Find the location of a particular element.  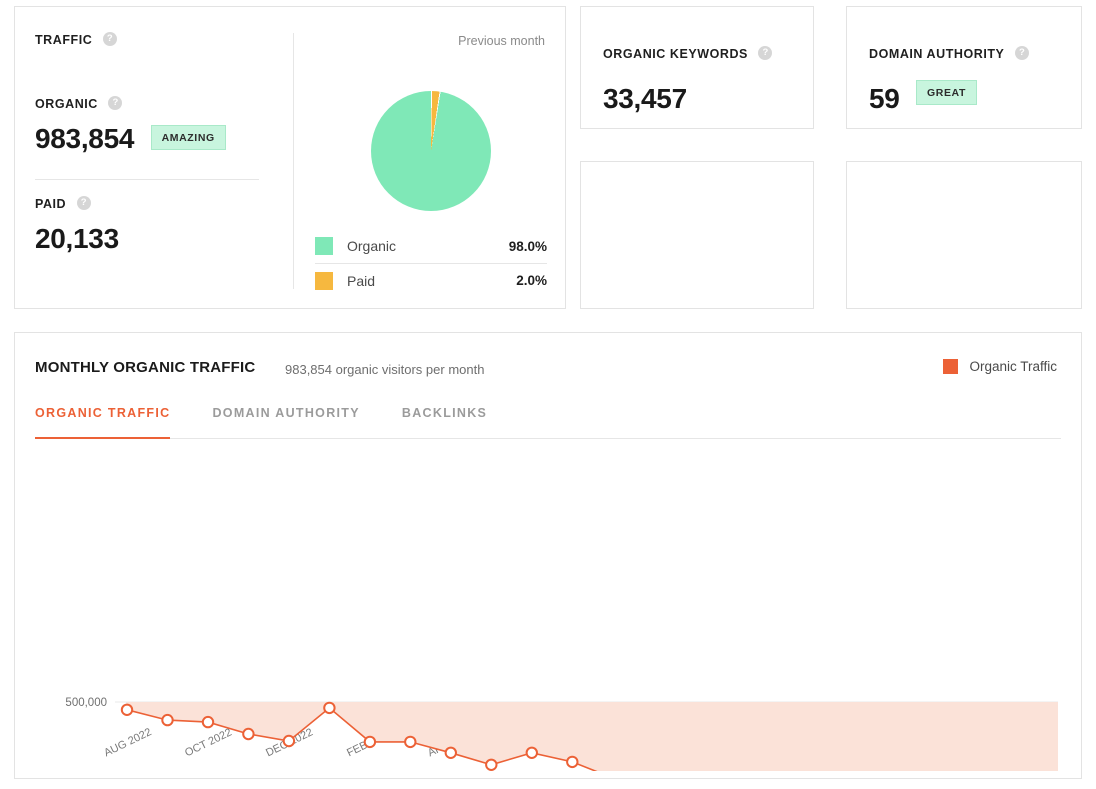

domain-authority-content: DOMAIN AUTHORITY ? 59 GREAT is located at coordinates (949, 80).